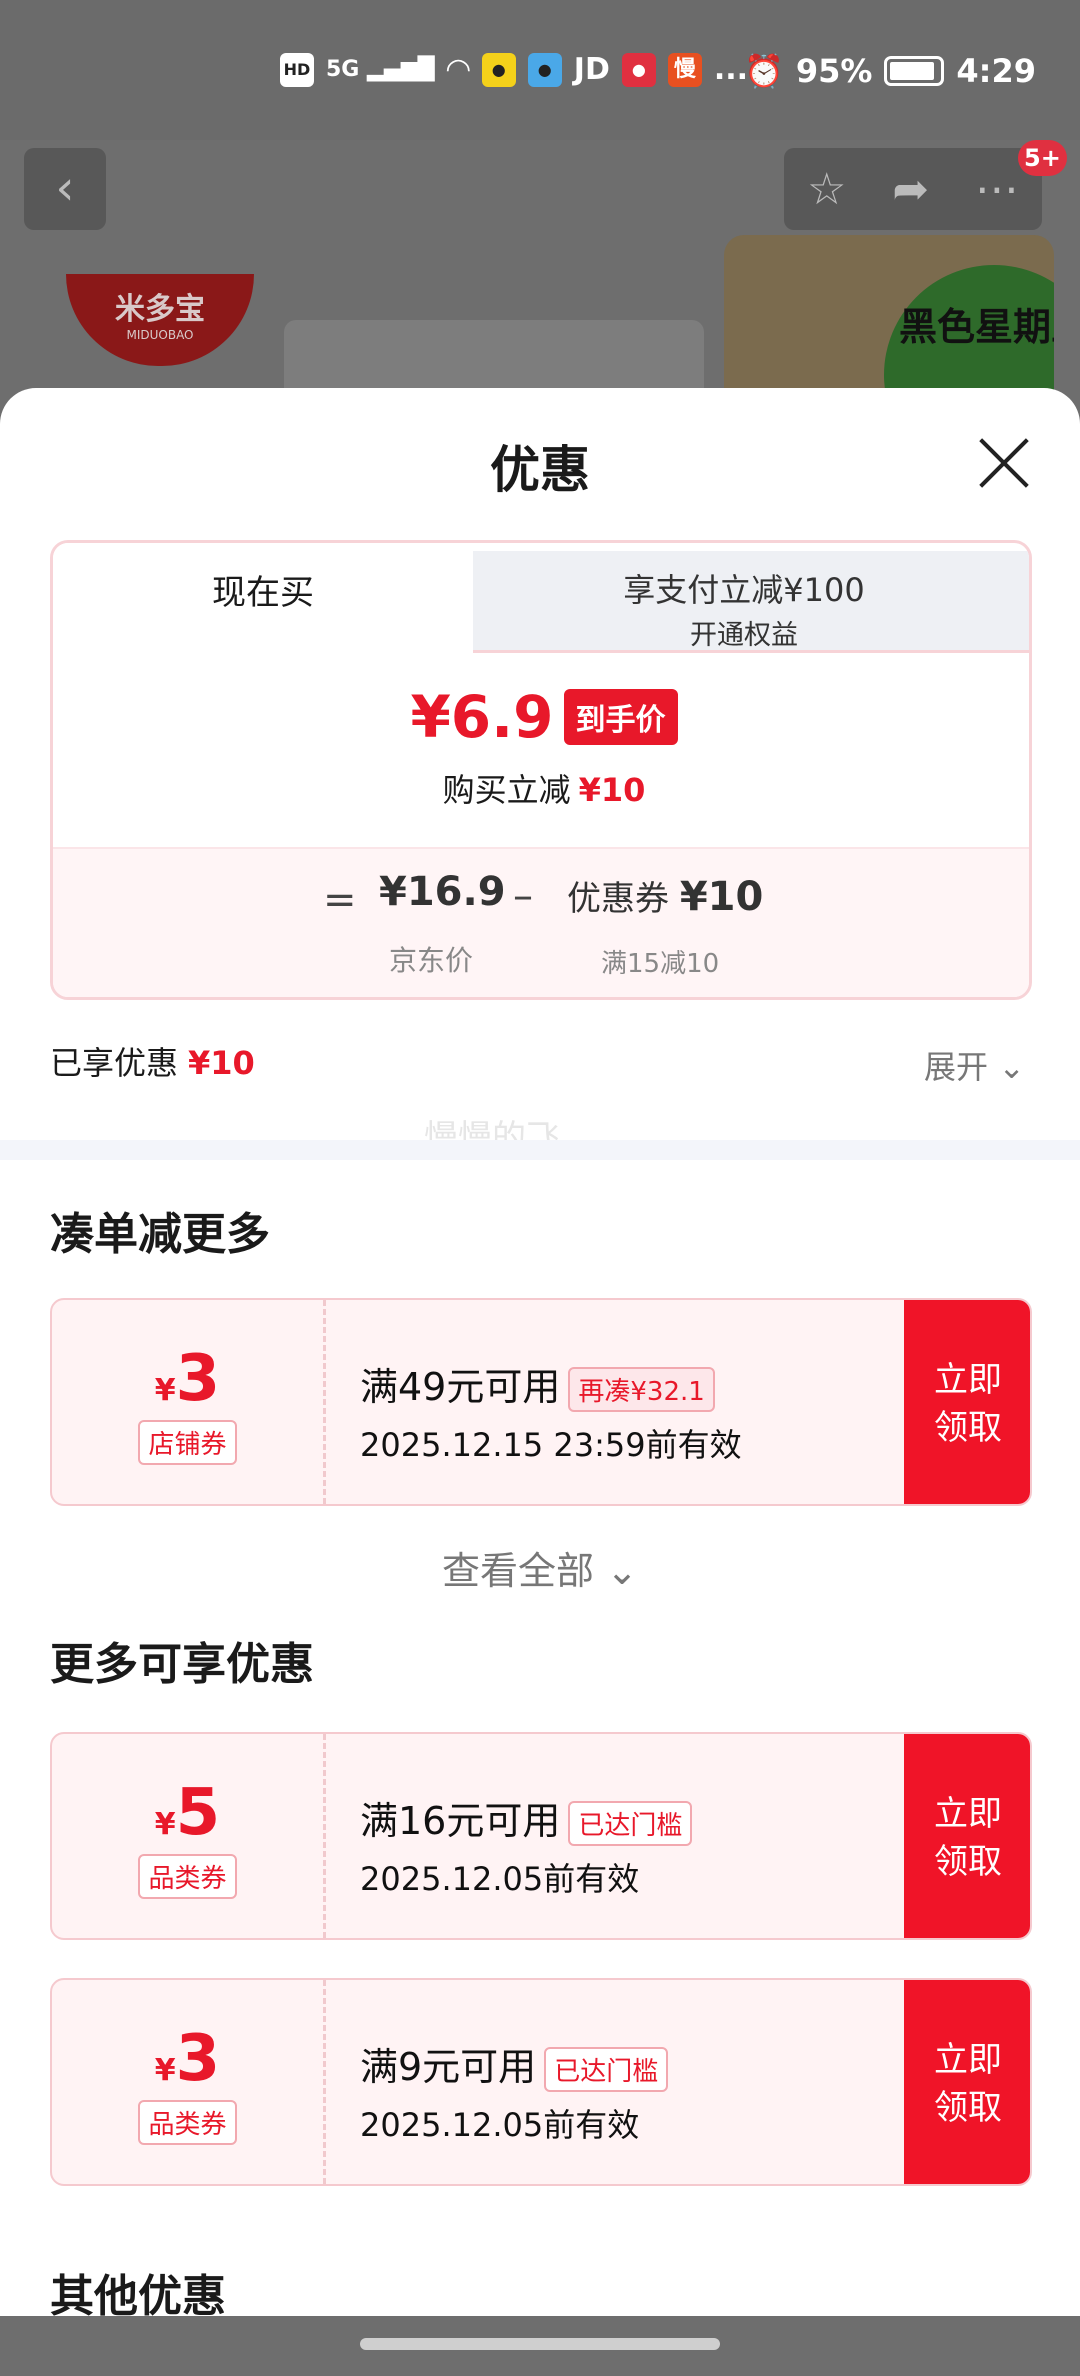  Describe the element at coordinates (1005, 463) in the screenshot. I see `close-icon` at that location.